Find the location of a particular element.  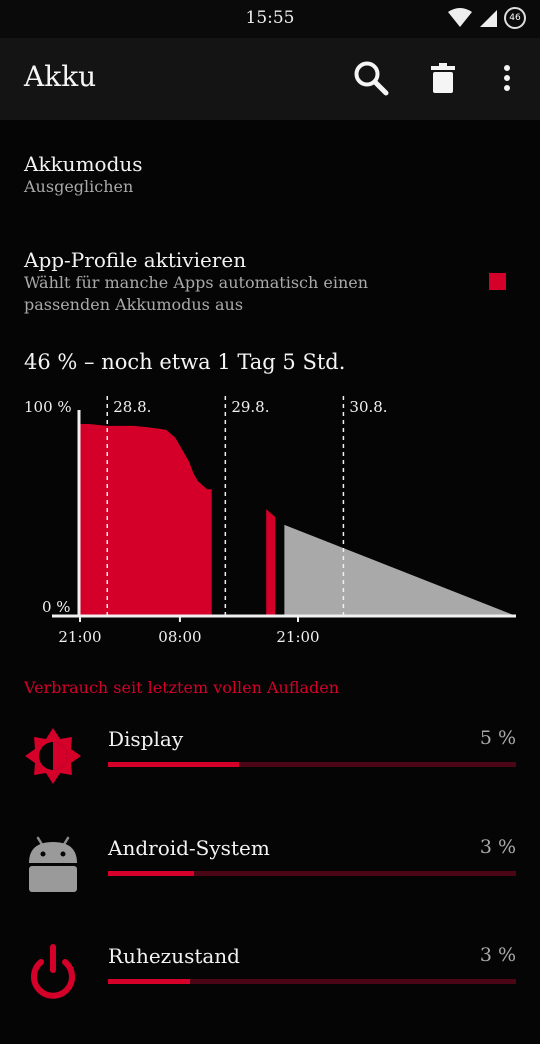

setting-battery-mode-title: Akkumodus is located at coordinates (83, 164).